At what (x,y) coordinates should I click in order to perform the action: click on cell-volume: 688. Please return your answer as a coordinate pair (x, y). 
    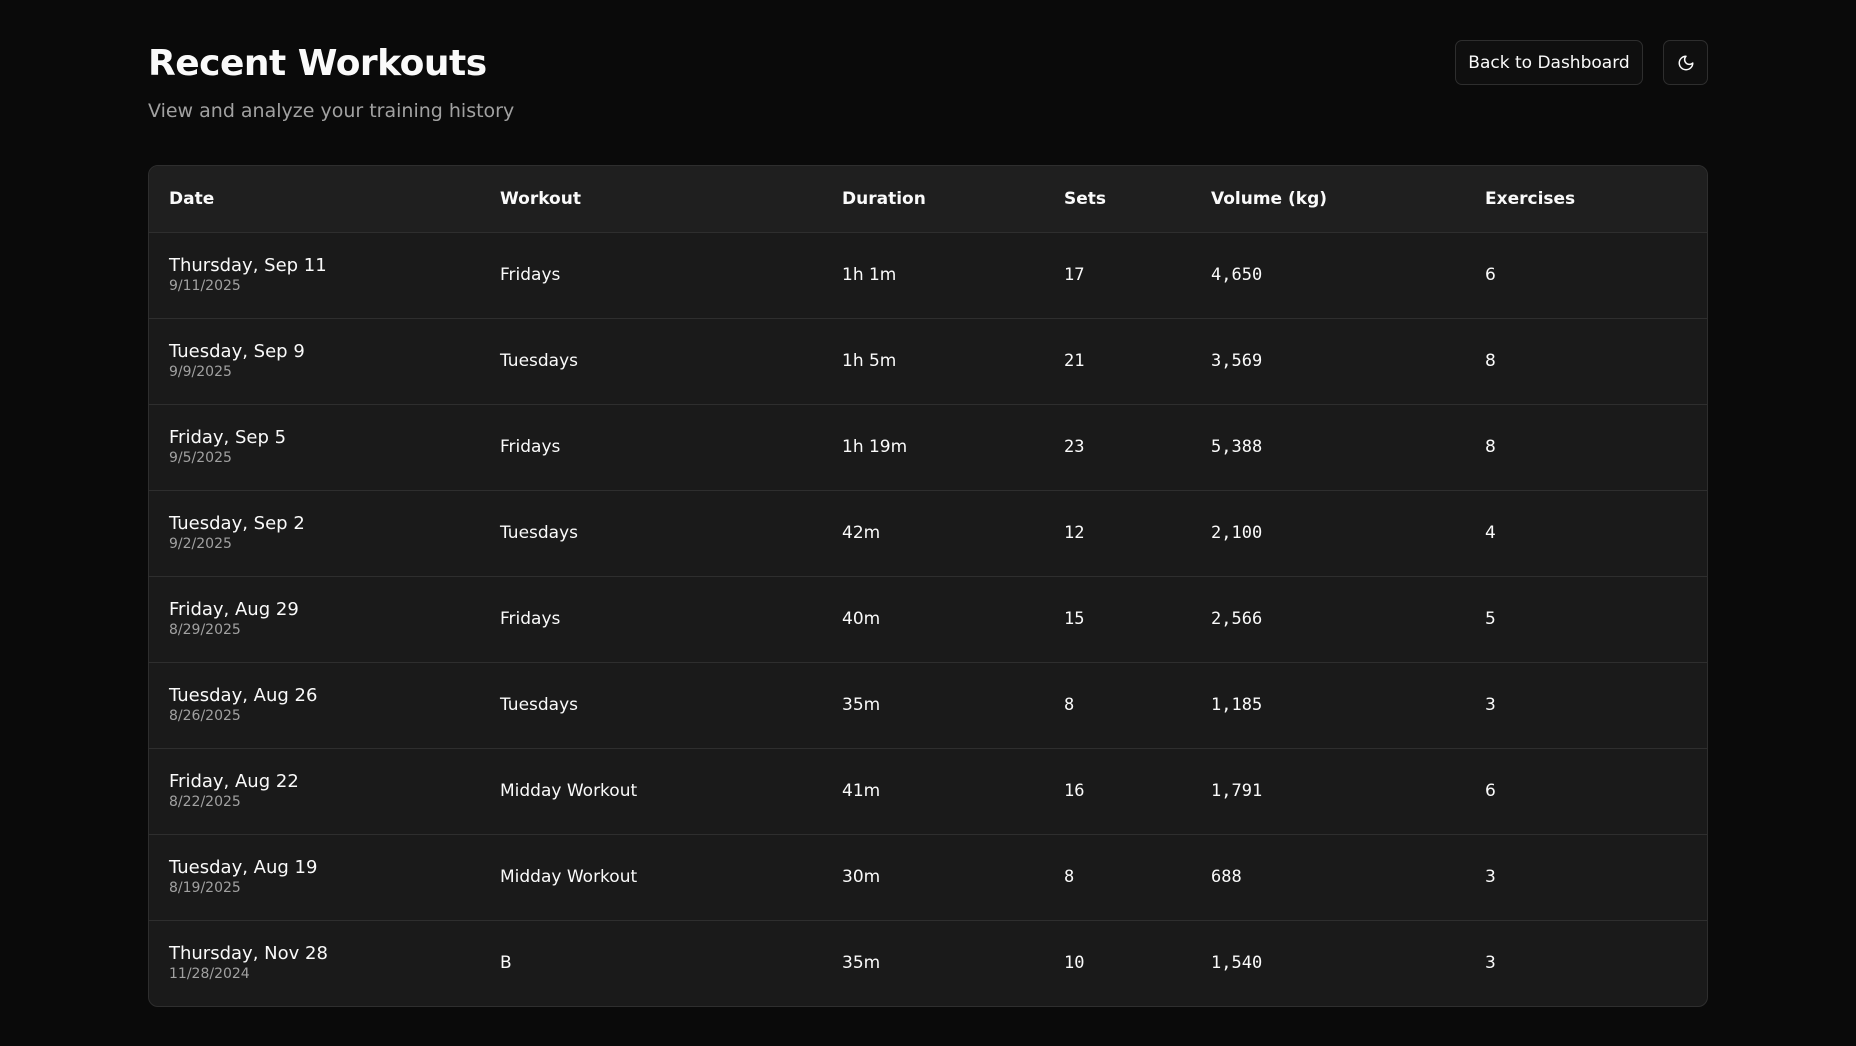
    Looking at the image, I should click on (1226, 877).